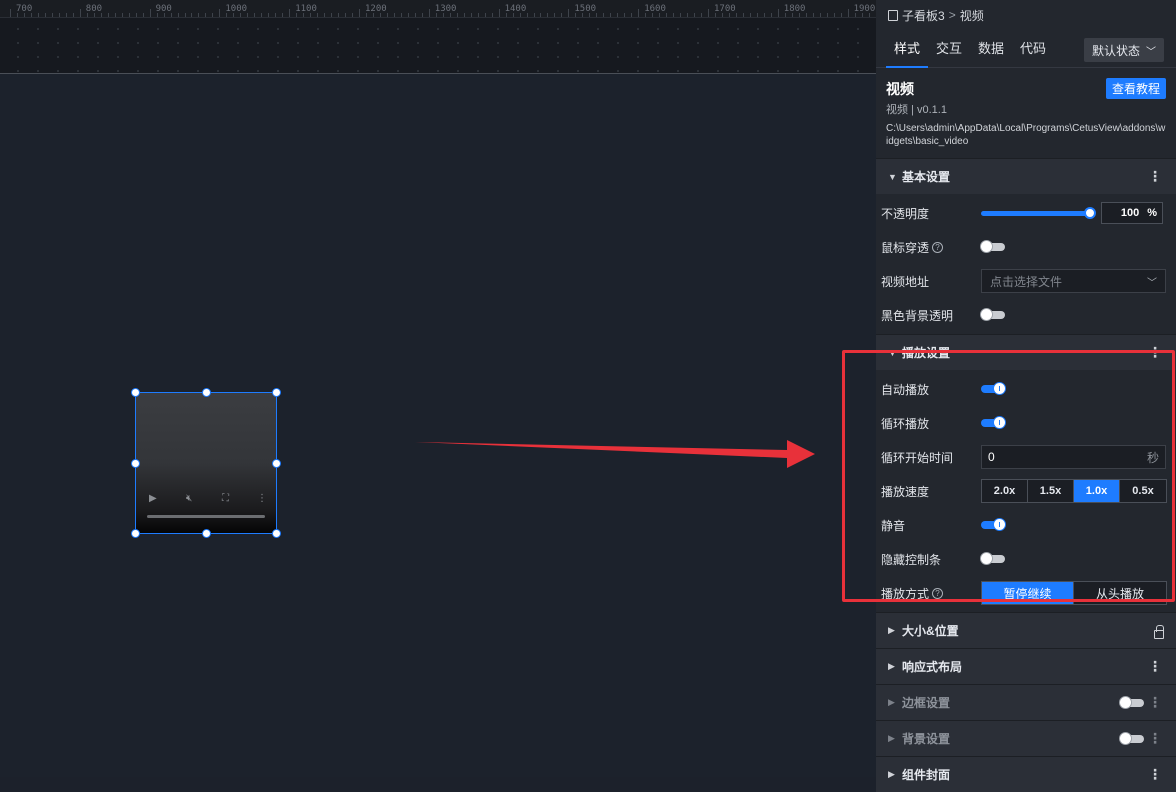 The image size is (1176, 792). I want to click on background-toggle, so click(1131, 738).